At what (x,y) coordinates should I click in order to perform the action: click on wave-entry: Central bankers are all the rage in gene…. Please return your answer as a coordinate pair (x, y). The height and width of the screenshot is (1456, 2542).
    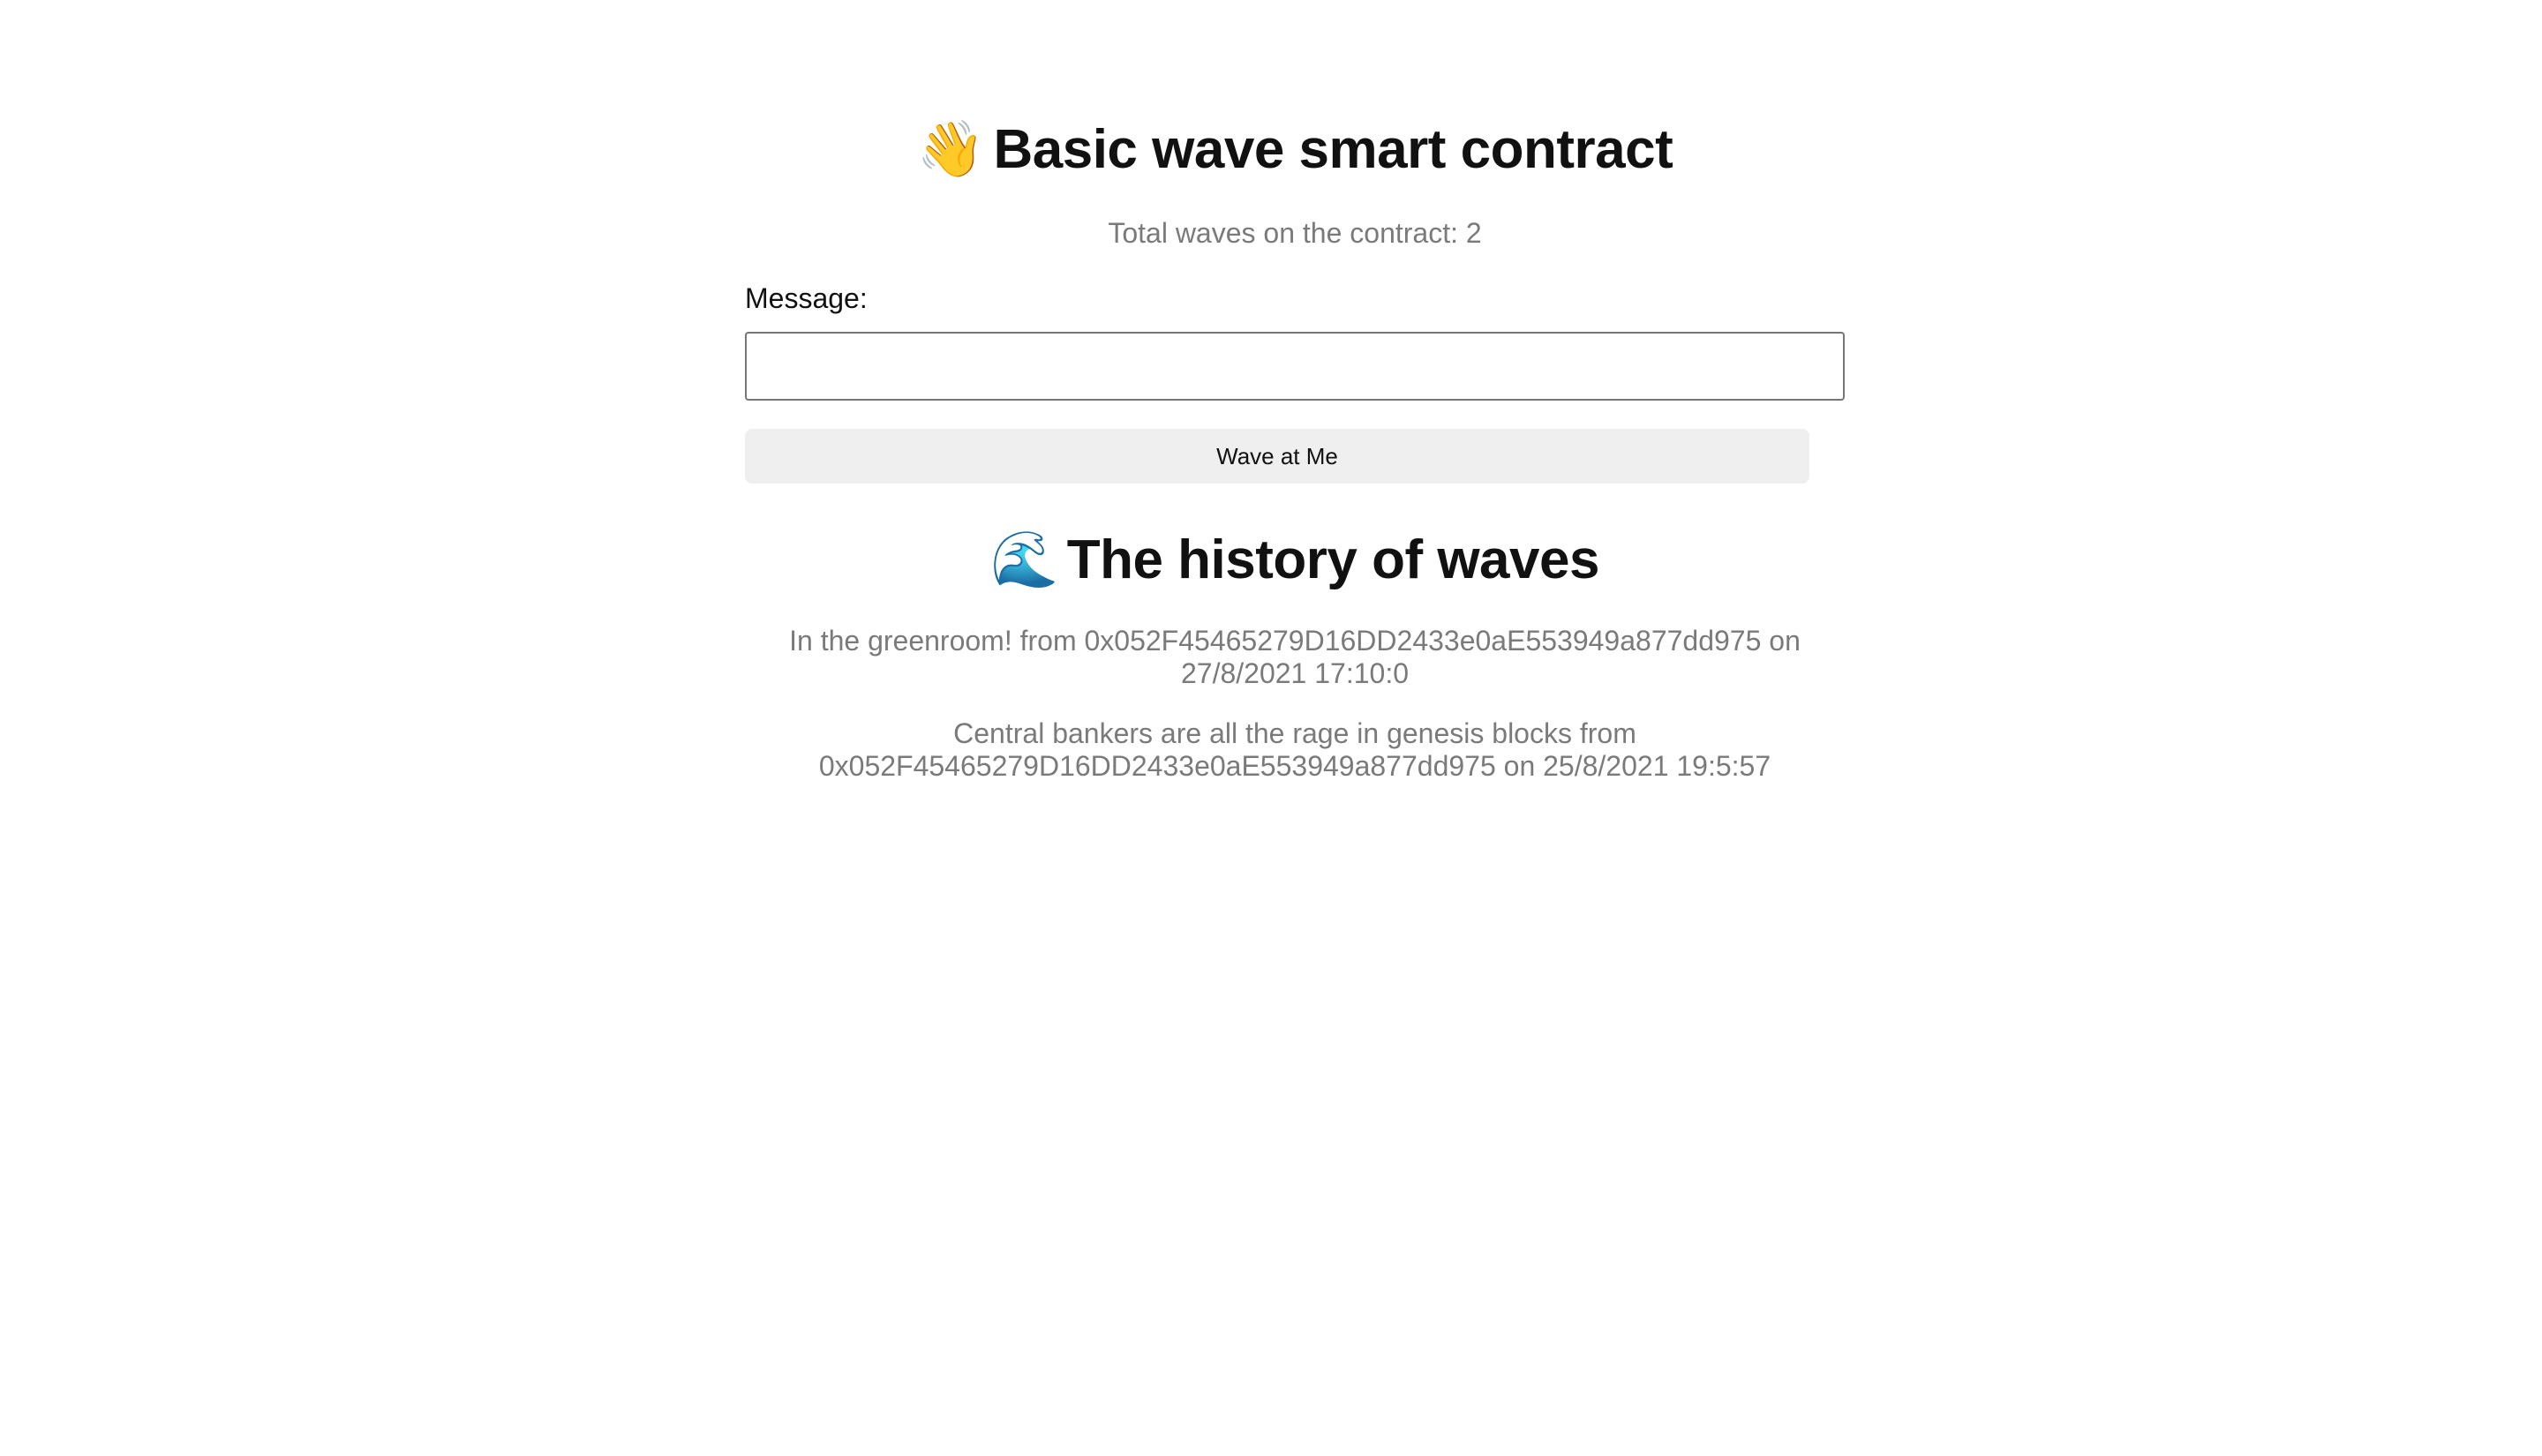
    Looking at the image, I should click on (1294, 749).